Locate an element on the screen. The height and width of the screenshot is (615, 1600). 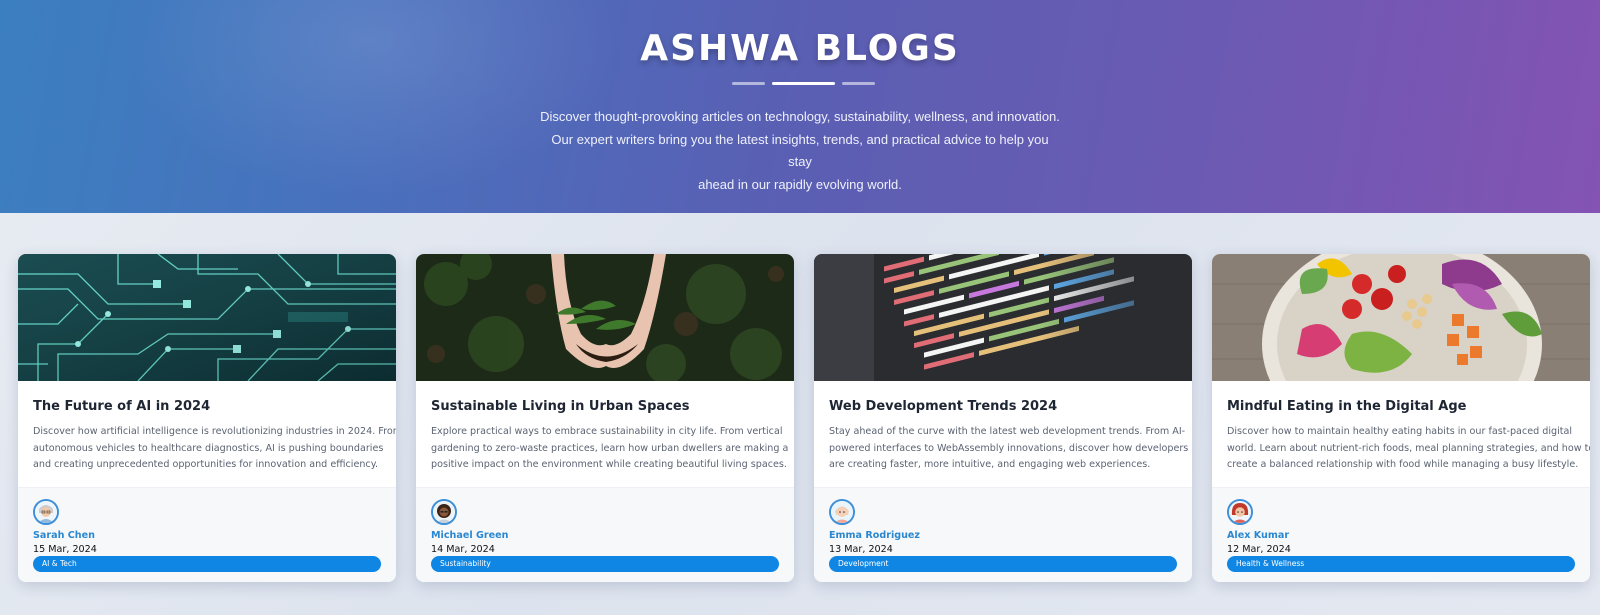
category-tag: AI & Tech is located at coordinates (207, 564).